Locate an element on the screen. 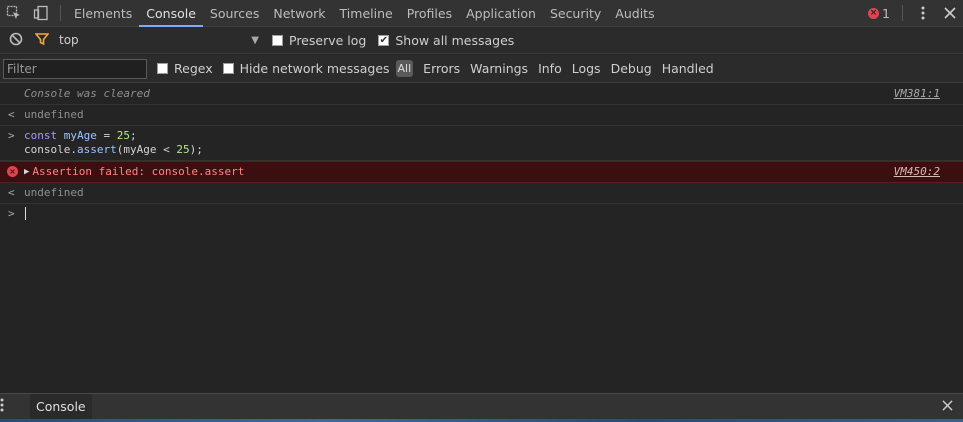 The width and height of the screenshot is (963, 422). message-text: Console was cleared is located at coordinates (87, 93).